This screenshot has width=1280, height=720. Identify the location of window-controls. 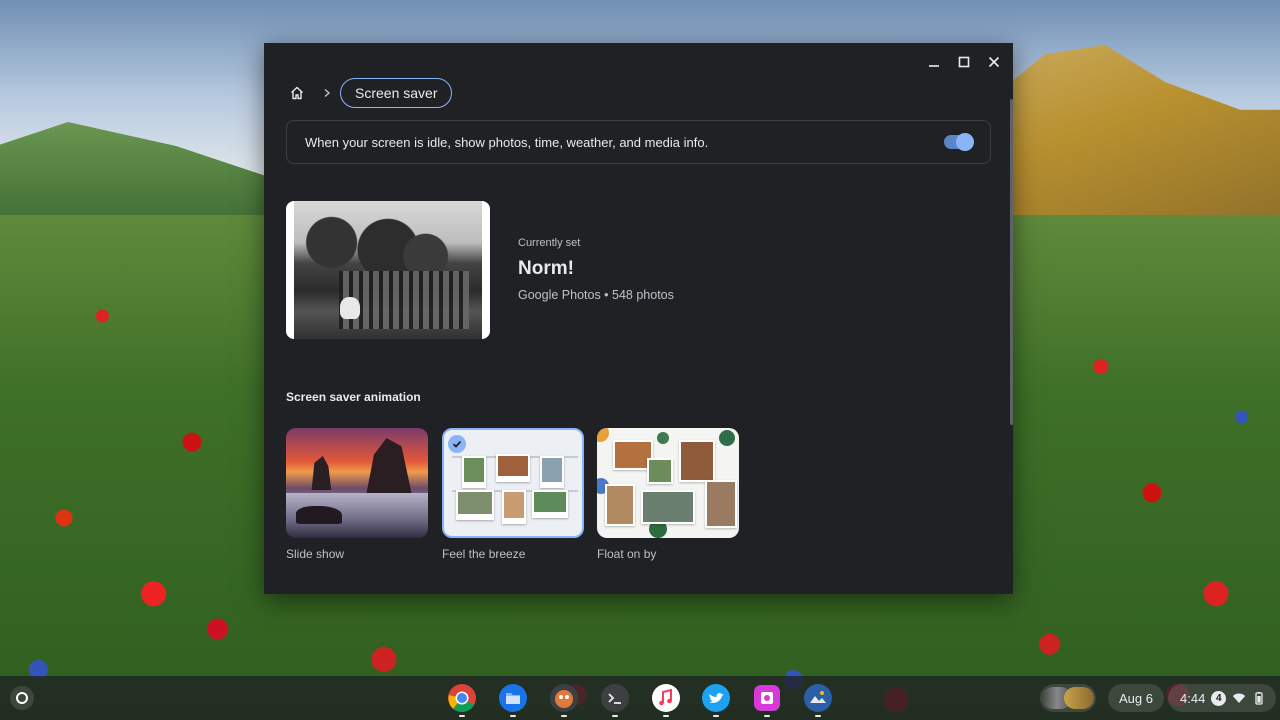
(964, 62).